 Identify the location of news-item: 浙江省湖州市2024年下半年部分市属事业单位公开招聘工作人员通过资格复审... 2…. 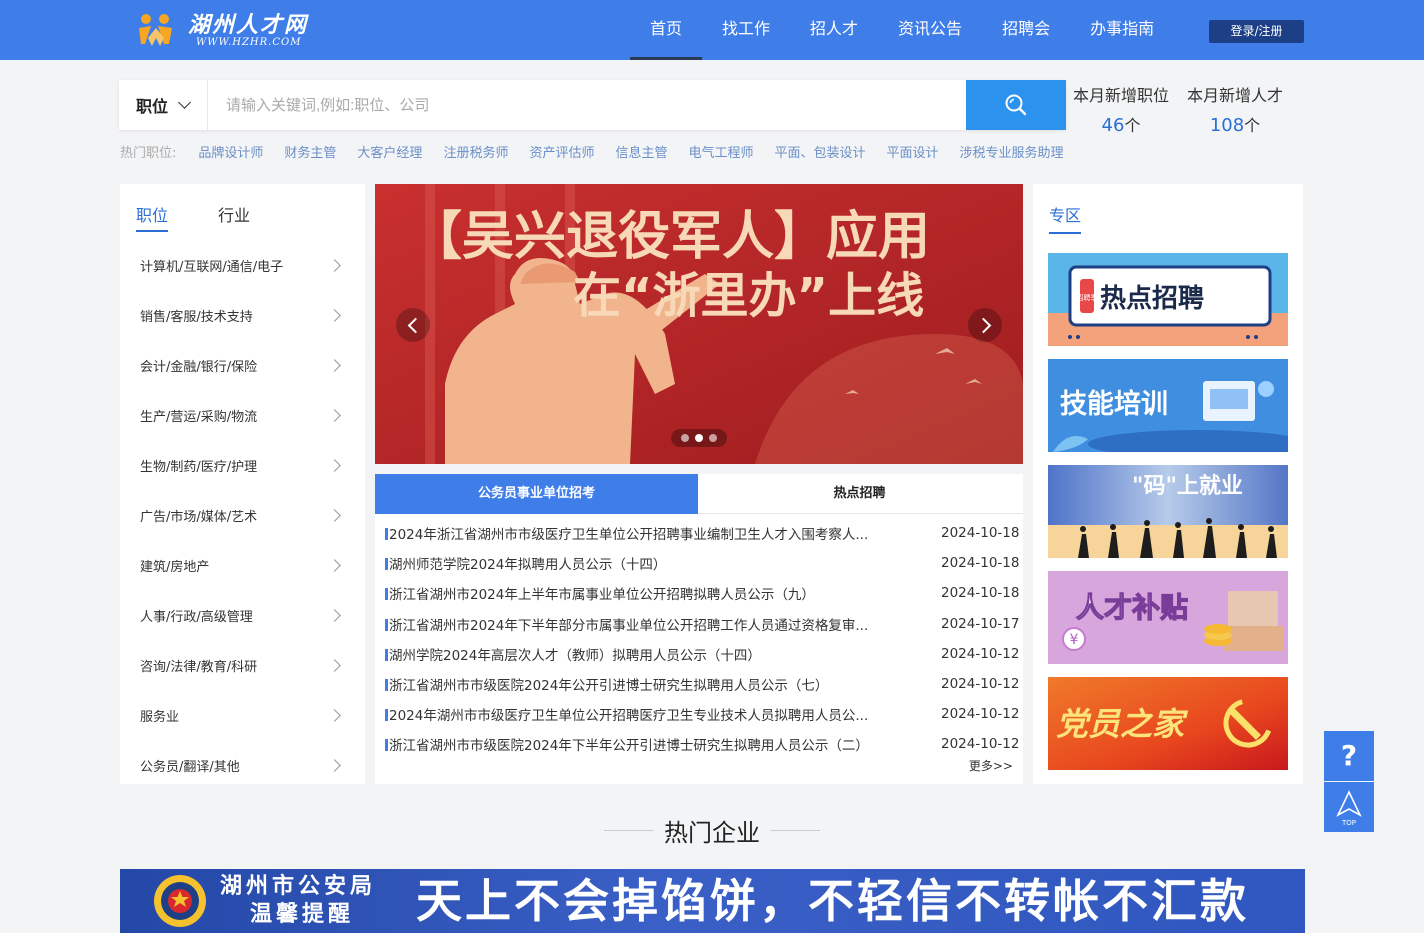
(699, 624).